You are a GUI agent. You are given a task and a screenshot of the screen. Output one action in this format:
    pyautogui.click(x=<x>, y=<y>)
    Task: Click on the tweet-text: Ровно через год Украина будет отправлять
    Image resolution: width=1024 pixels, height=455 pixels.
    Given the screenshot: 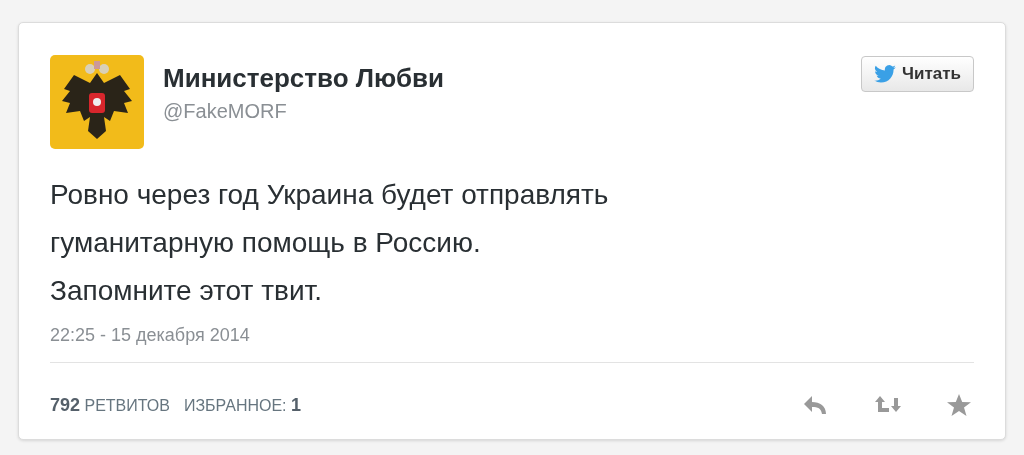 What is the action you would take?
    pyautogui.click(x=330, y=195)
    